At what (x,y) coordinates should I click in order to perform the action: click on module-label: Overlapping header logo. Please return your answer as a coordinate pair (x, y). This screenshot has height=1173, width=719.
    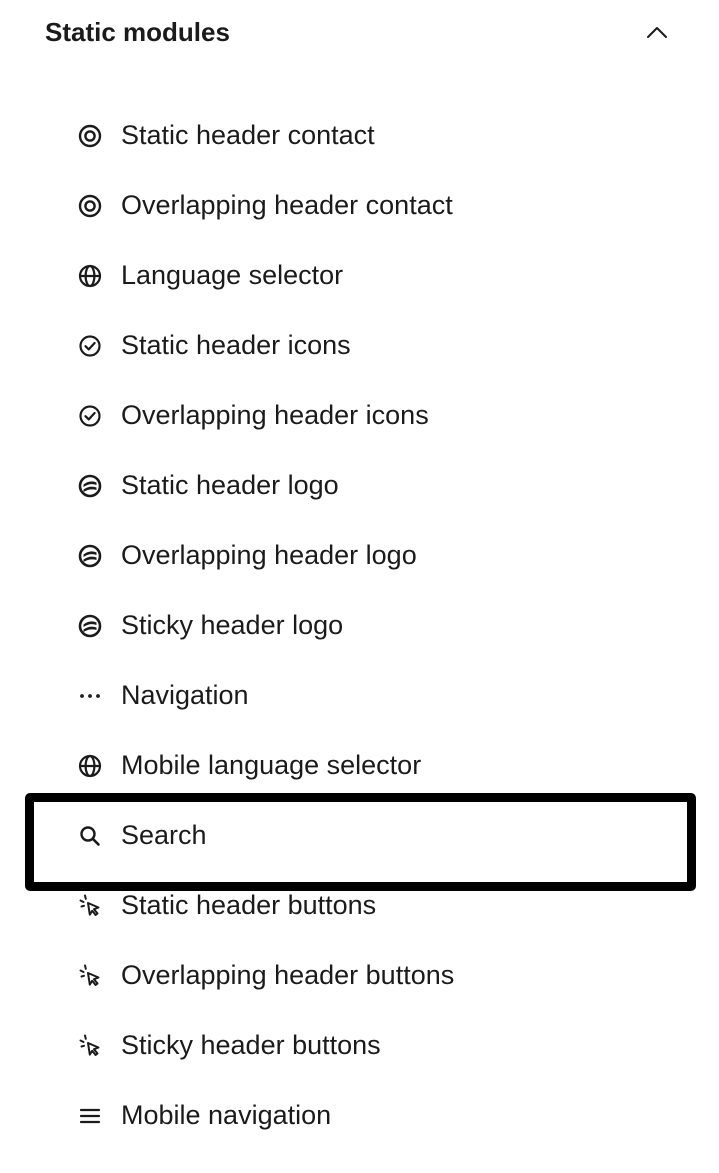
    Looking at the image, I should click on (269, 555).